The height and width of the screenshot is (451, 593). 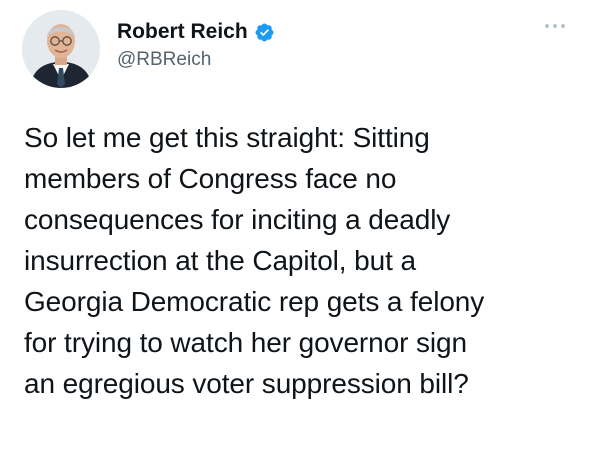 What do you see at coordinates (182, 32) in the screenshot?
I see `author-display-name: Robert Reich` at bounding box center [182, 32].